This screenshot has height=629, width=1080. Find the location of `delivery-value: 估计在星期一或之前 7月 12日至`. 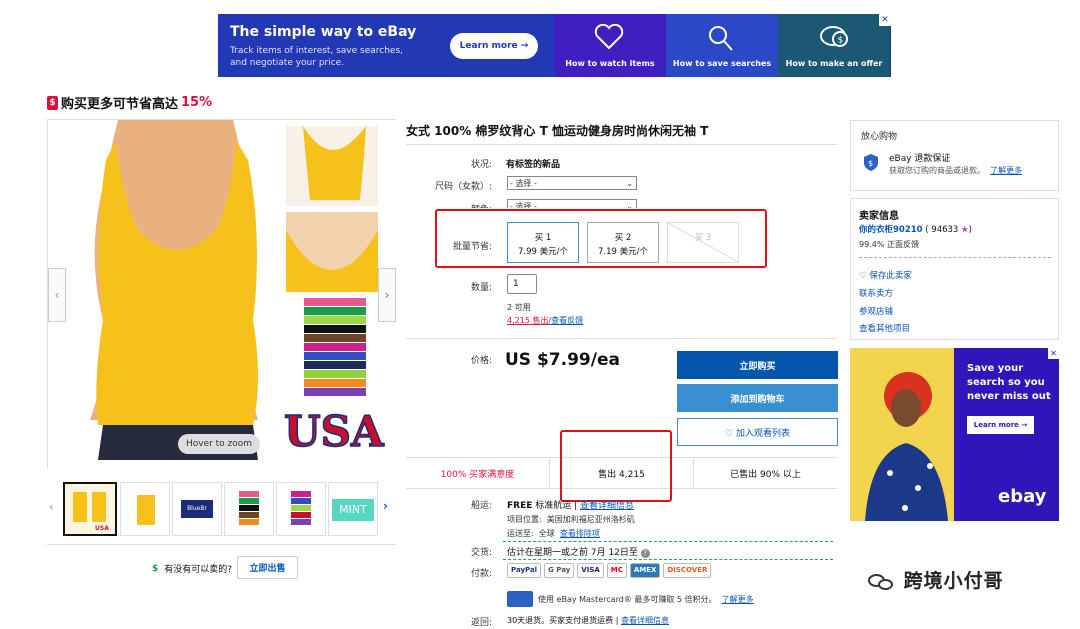

delivery-value: 估计在星期一或之前 7月 12日至 is located at coordinates (572, 553).